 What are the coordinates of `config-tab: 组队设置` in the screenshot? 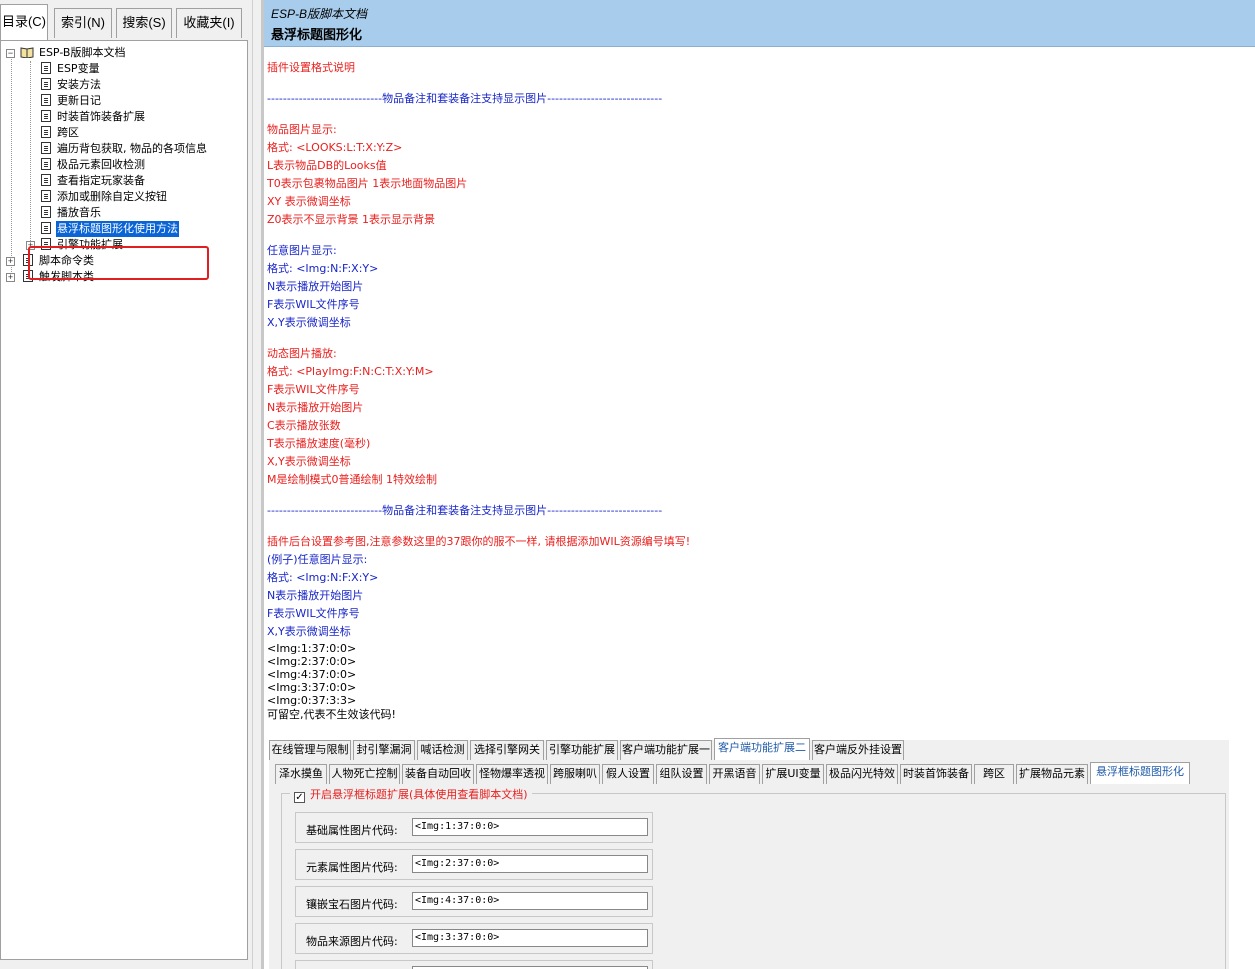 It's located at (681, 774).